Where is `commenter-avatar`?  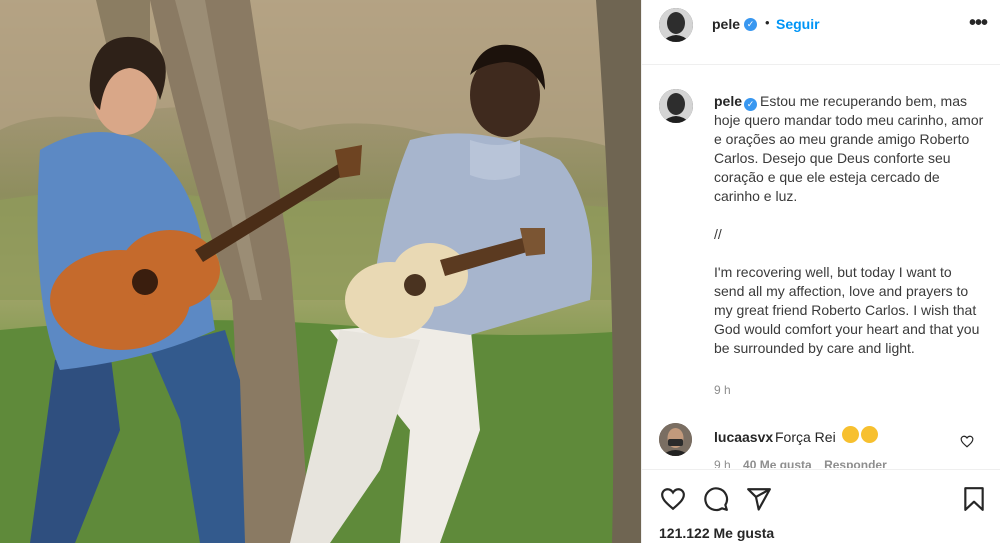
commenter-avatar is located at coordinates (675, 439).